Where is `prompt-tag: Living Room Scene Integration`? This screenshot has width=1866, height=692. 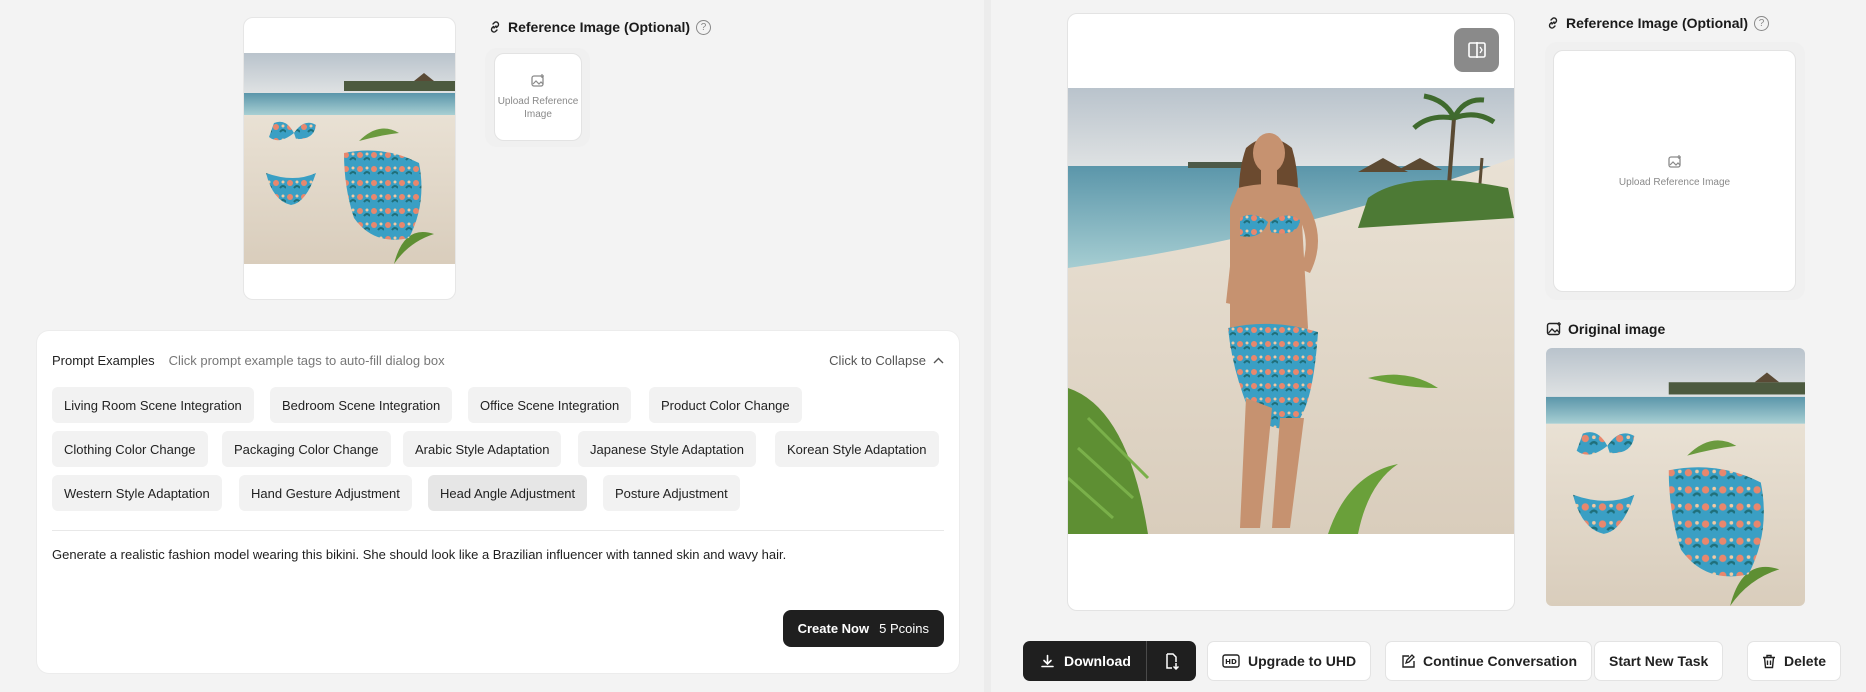
prompt-tag: Living Room Scene Integration is located at coordinates (153, 405).